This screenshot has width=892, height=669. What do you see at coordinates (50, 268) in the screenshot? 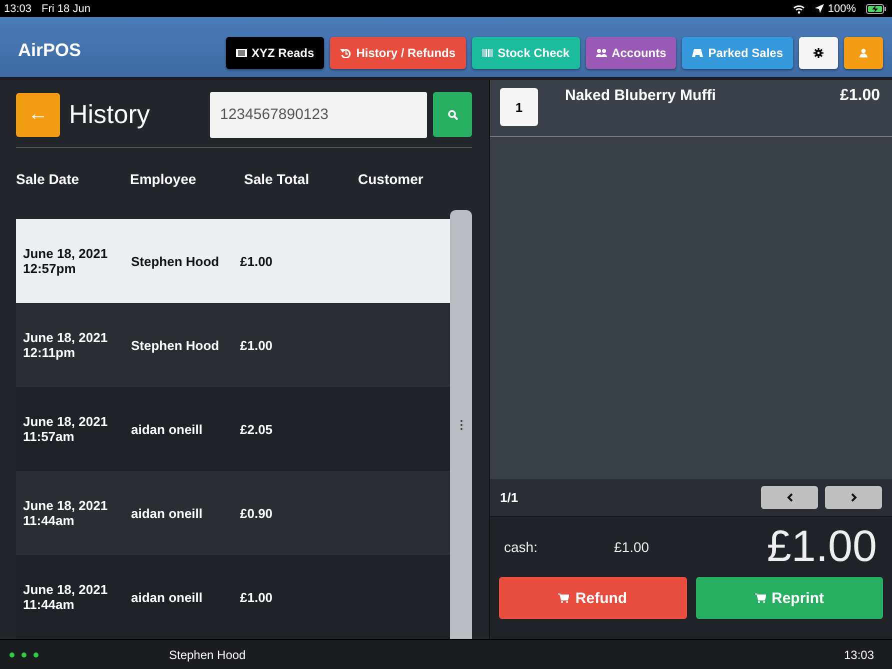
I see `sale-time: 12:57pm` at bounding box center [50, 268].